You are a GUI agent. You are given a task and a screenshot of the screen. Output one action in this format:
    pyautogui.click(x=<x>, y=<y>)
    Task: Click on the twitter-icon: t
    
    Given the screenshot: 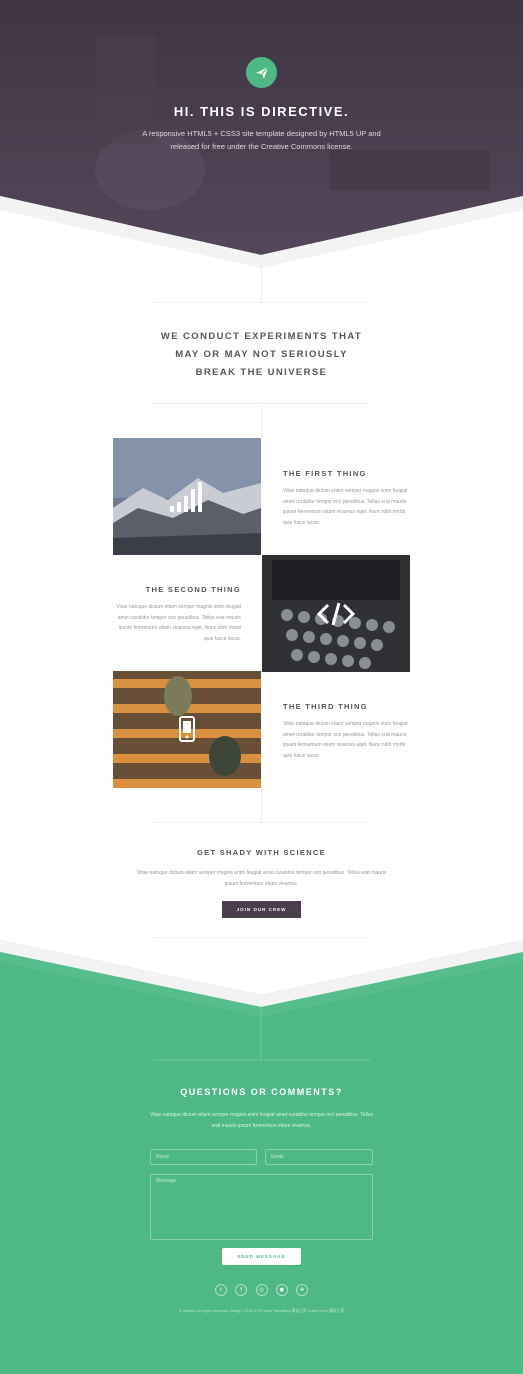 What is the action you would take?
    pyautogui.click(x=221, y=1290)
    